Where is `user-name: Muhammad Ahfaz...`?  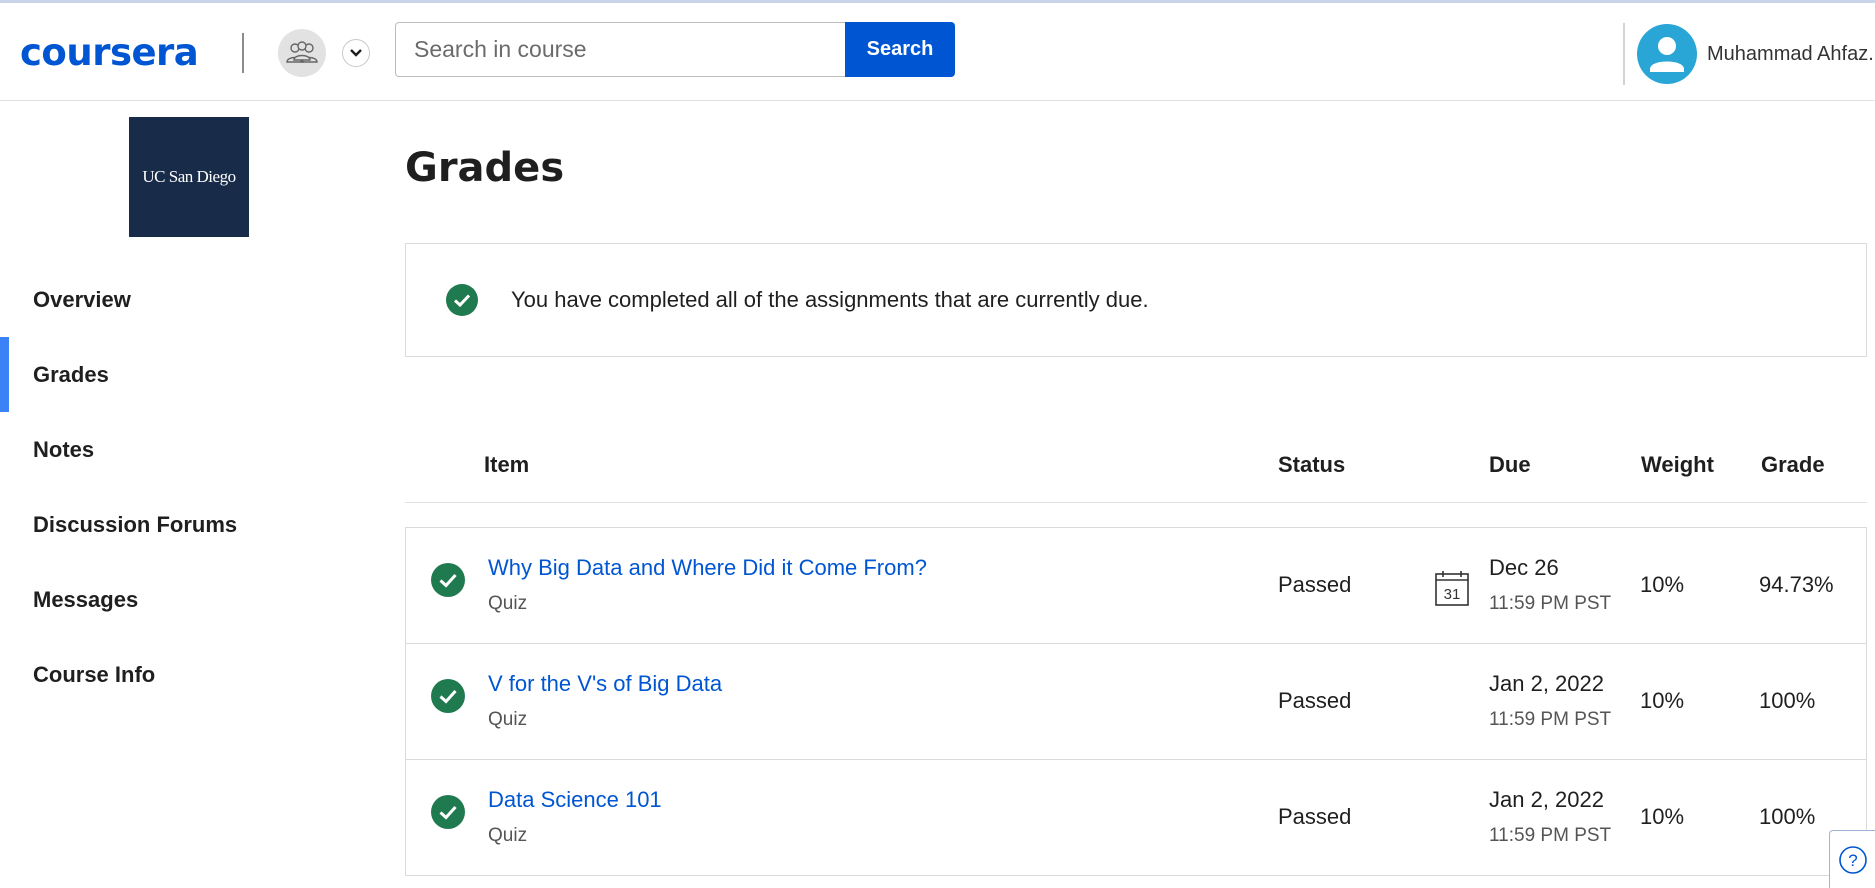 user-name: Muhammad Ahfaz... is located at coordinates (1791, 54).